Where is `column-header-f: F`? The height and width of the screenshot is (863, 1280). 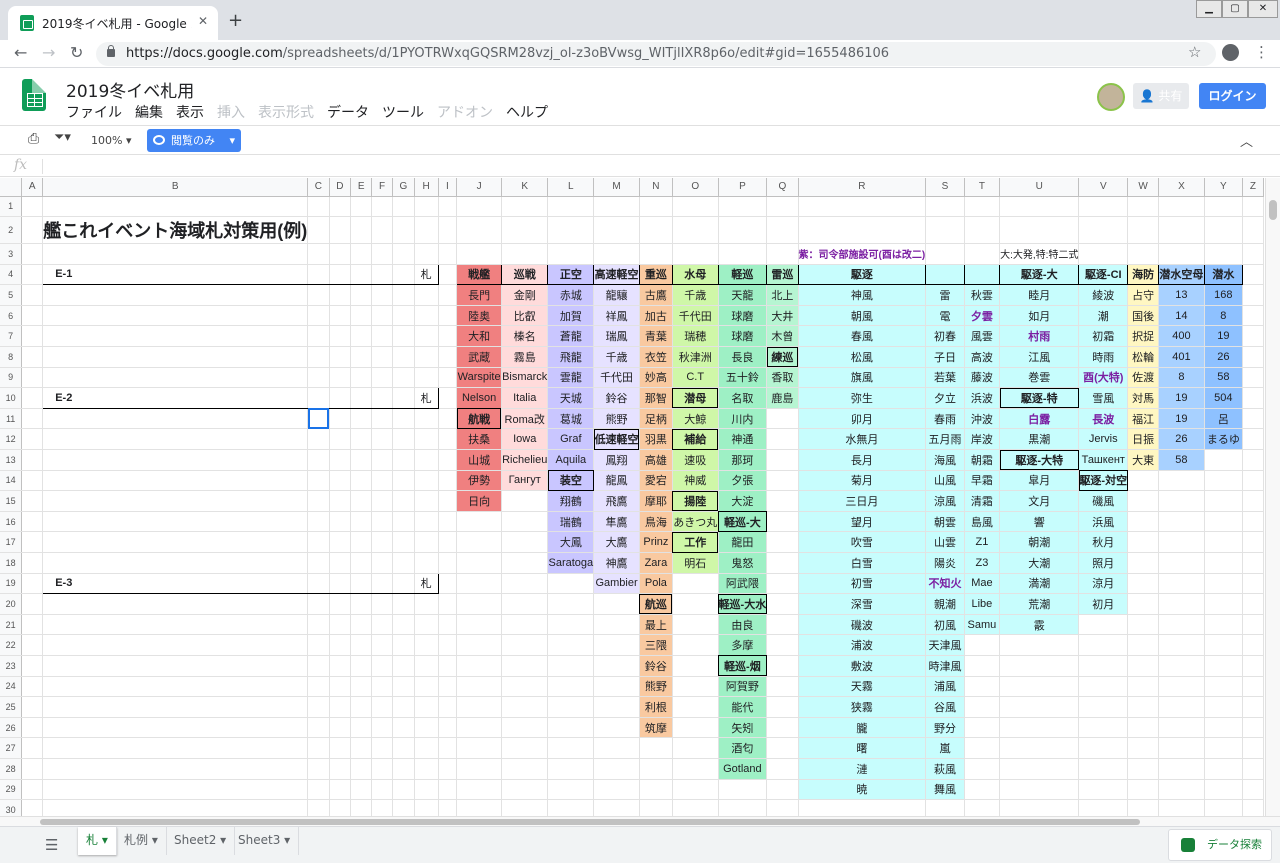 column-header-f: F is located at coordinates (382, 187).